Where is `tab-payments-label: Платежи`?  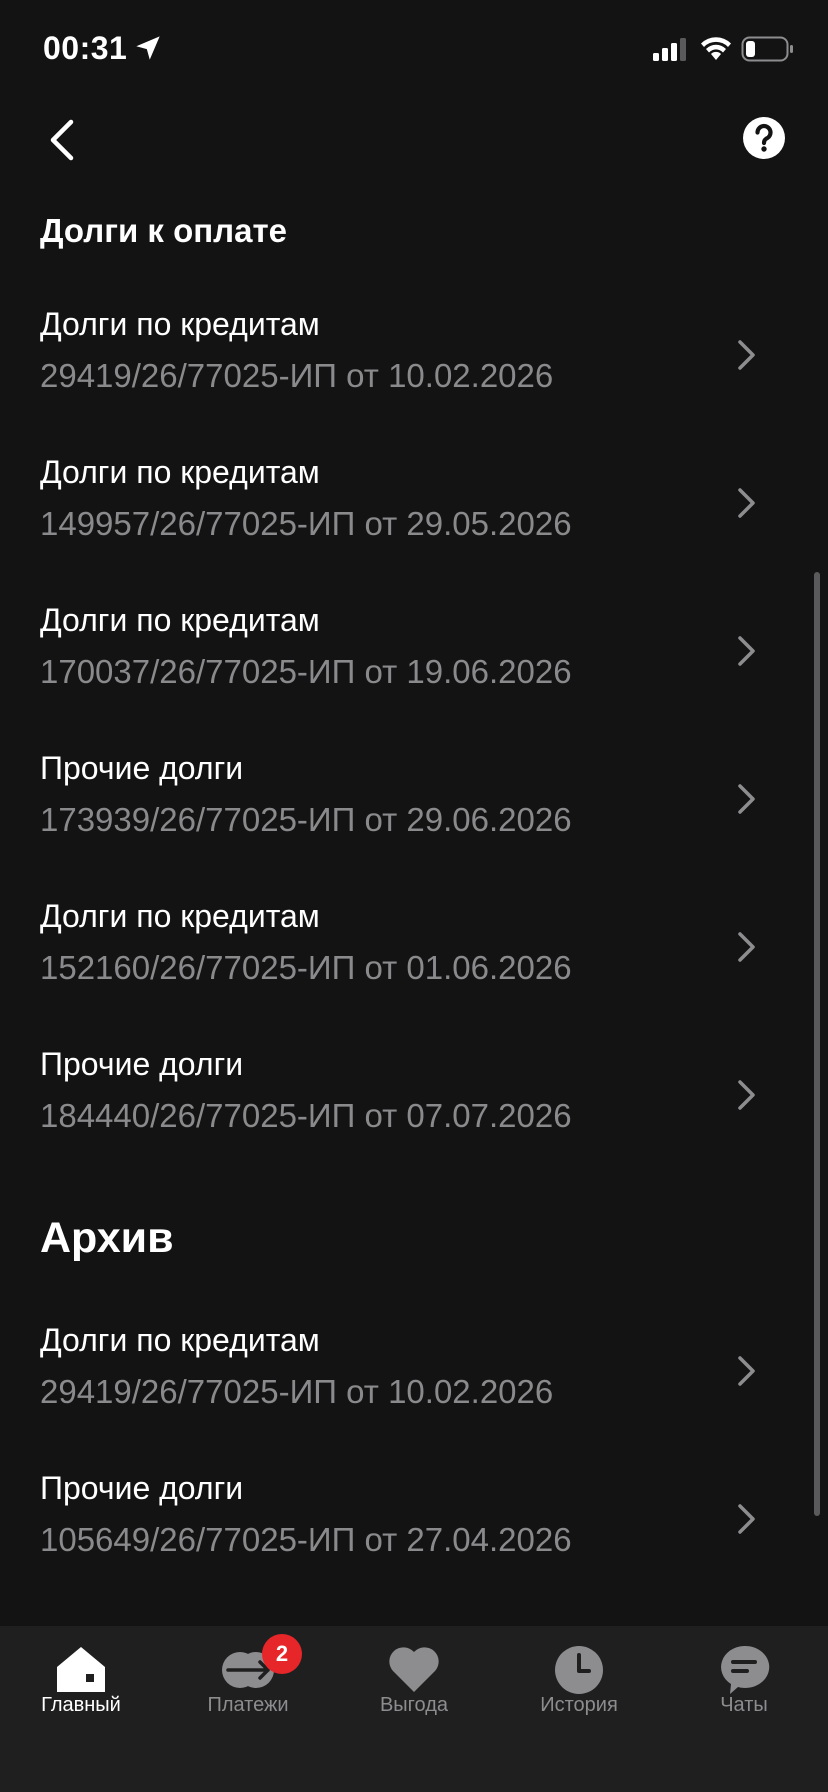 tab-payments-label: Платежи is located at coordinates (248, 1705).